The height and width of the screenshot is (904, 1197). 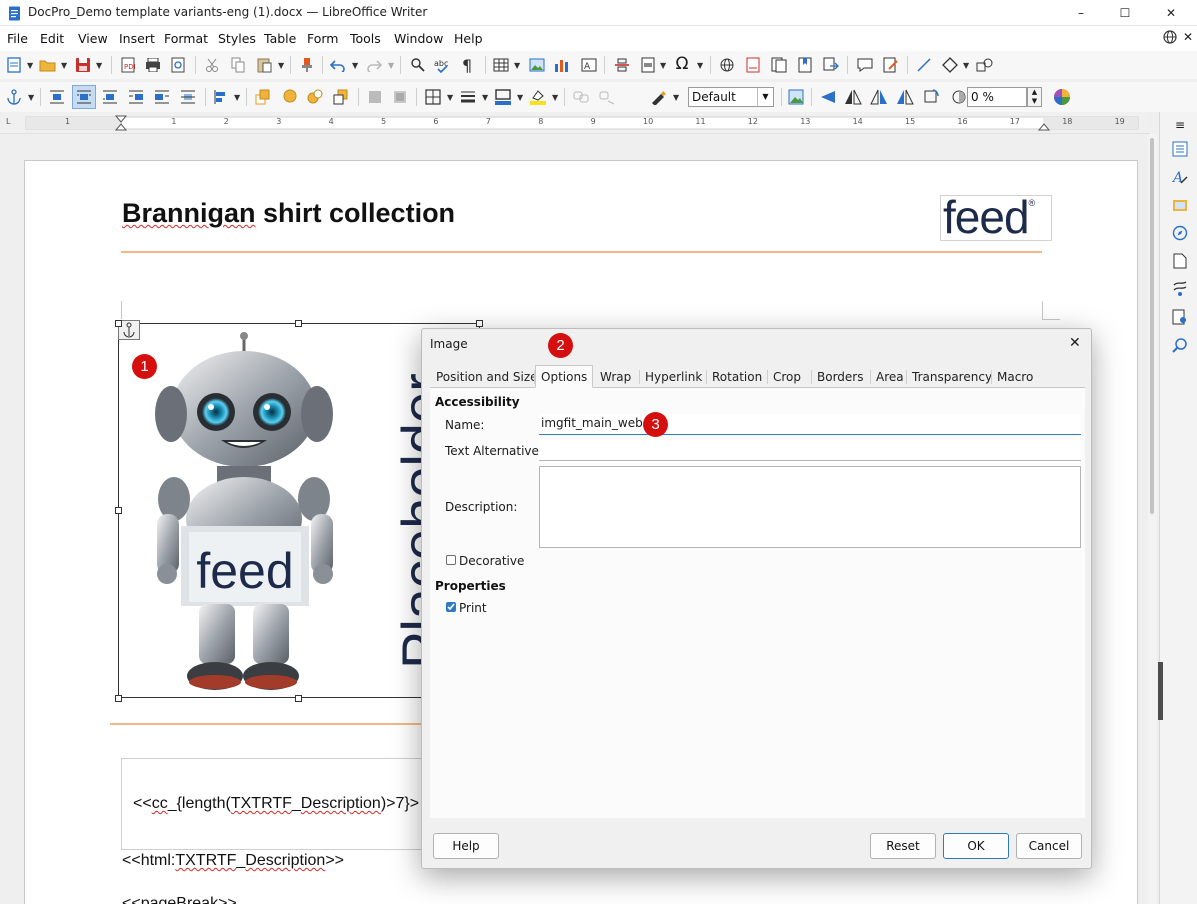 I want to click on spin-arrows-icon: ▲ ▼, so click(x=1034, y=97).